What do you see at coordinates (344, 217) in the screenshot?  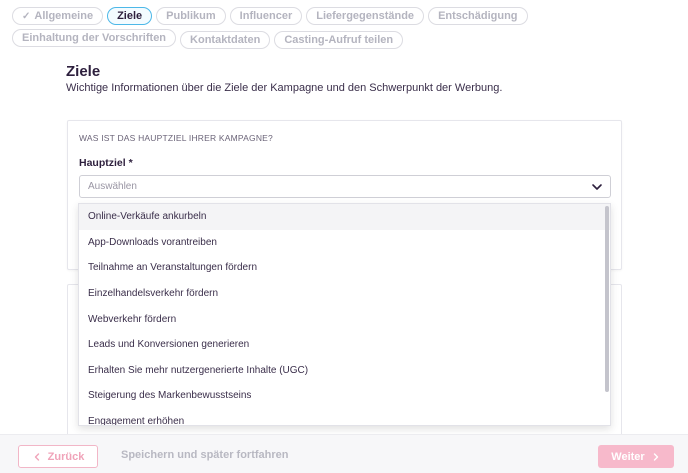 I see `dropdown-option: Online-Verkäufe ankurbeln` at bounding box center [344, 217].